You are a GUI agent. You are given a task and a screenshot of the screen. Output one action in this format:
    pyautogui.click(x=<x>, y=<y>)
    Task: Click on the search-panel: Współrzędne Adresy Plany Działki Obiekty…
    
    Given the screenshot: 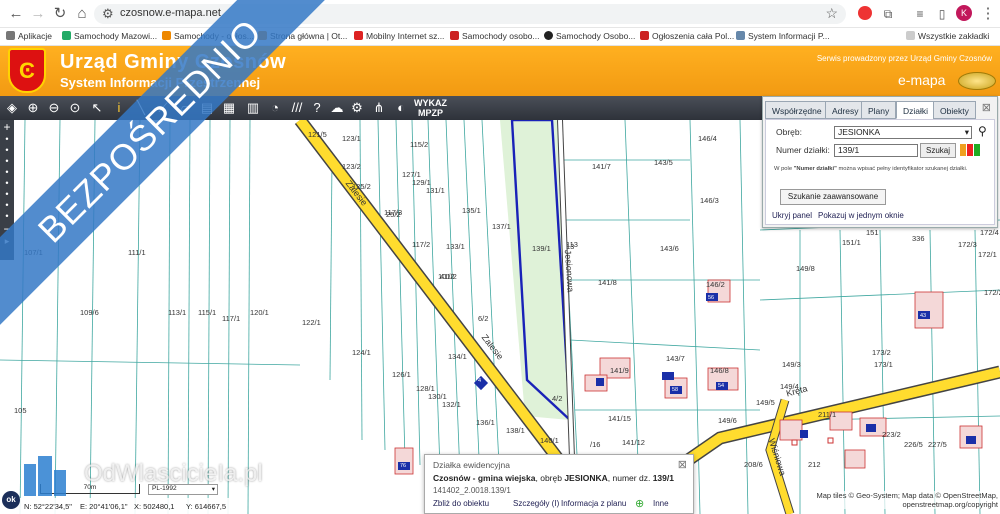 What is the action you would take?
    pyautogui.click(x=880, y=162)
    